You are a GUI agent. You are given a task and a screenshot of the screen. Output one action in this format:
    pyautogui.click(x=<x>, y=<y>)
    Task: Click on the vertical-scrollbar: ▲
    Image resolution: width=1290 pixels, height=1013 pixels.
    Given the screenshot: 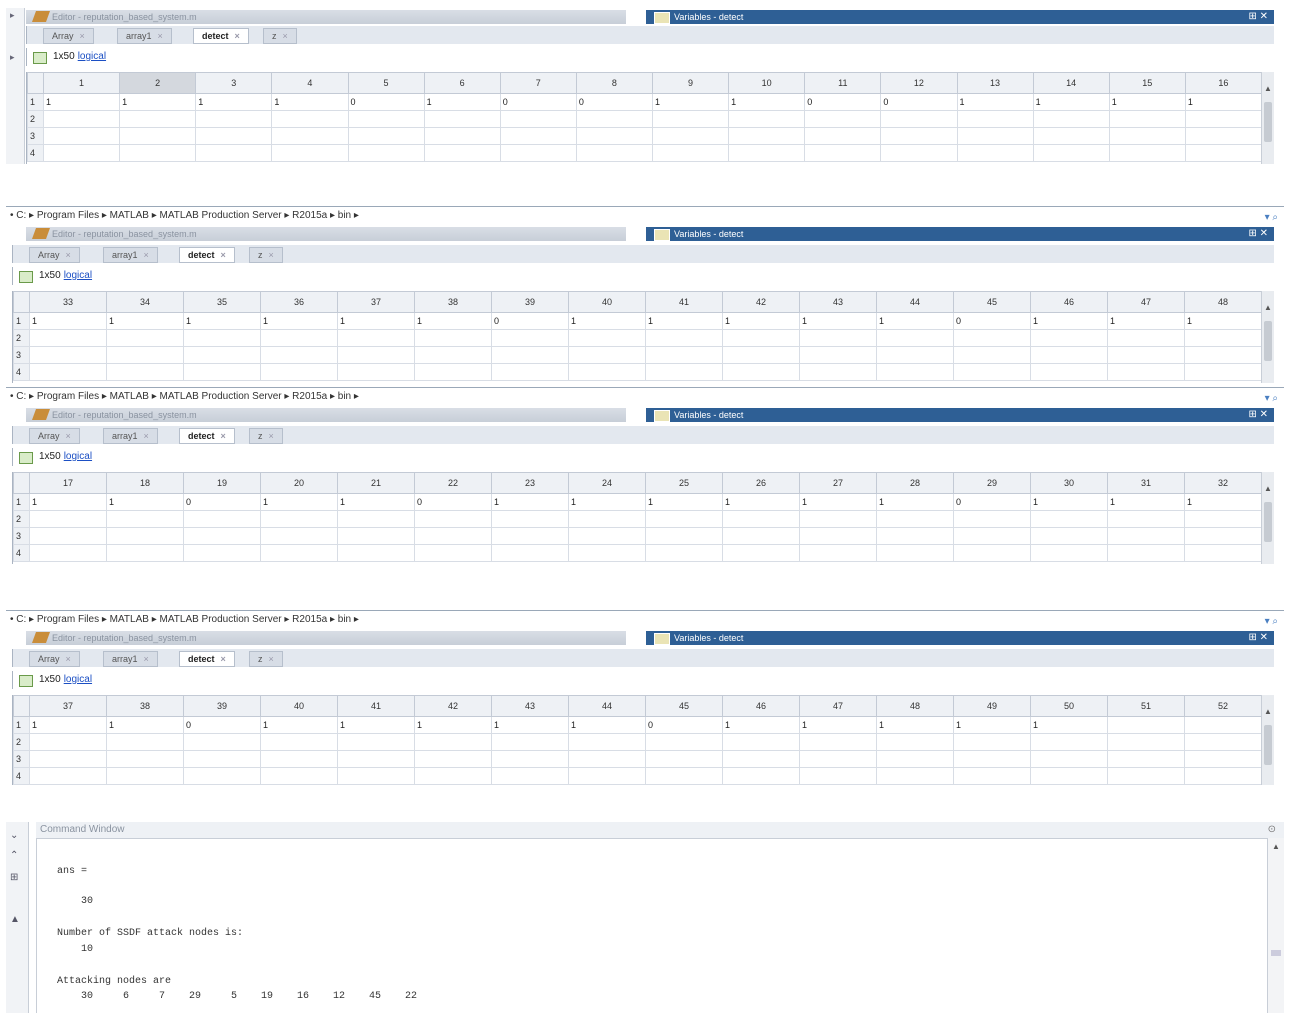 What is the action you would take?
    pyautogui.click(x=1267, y=518)
    